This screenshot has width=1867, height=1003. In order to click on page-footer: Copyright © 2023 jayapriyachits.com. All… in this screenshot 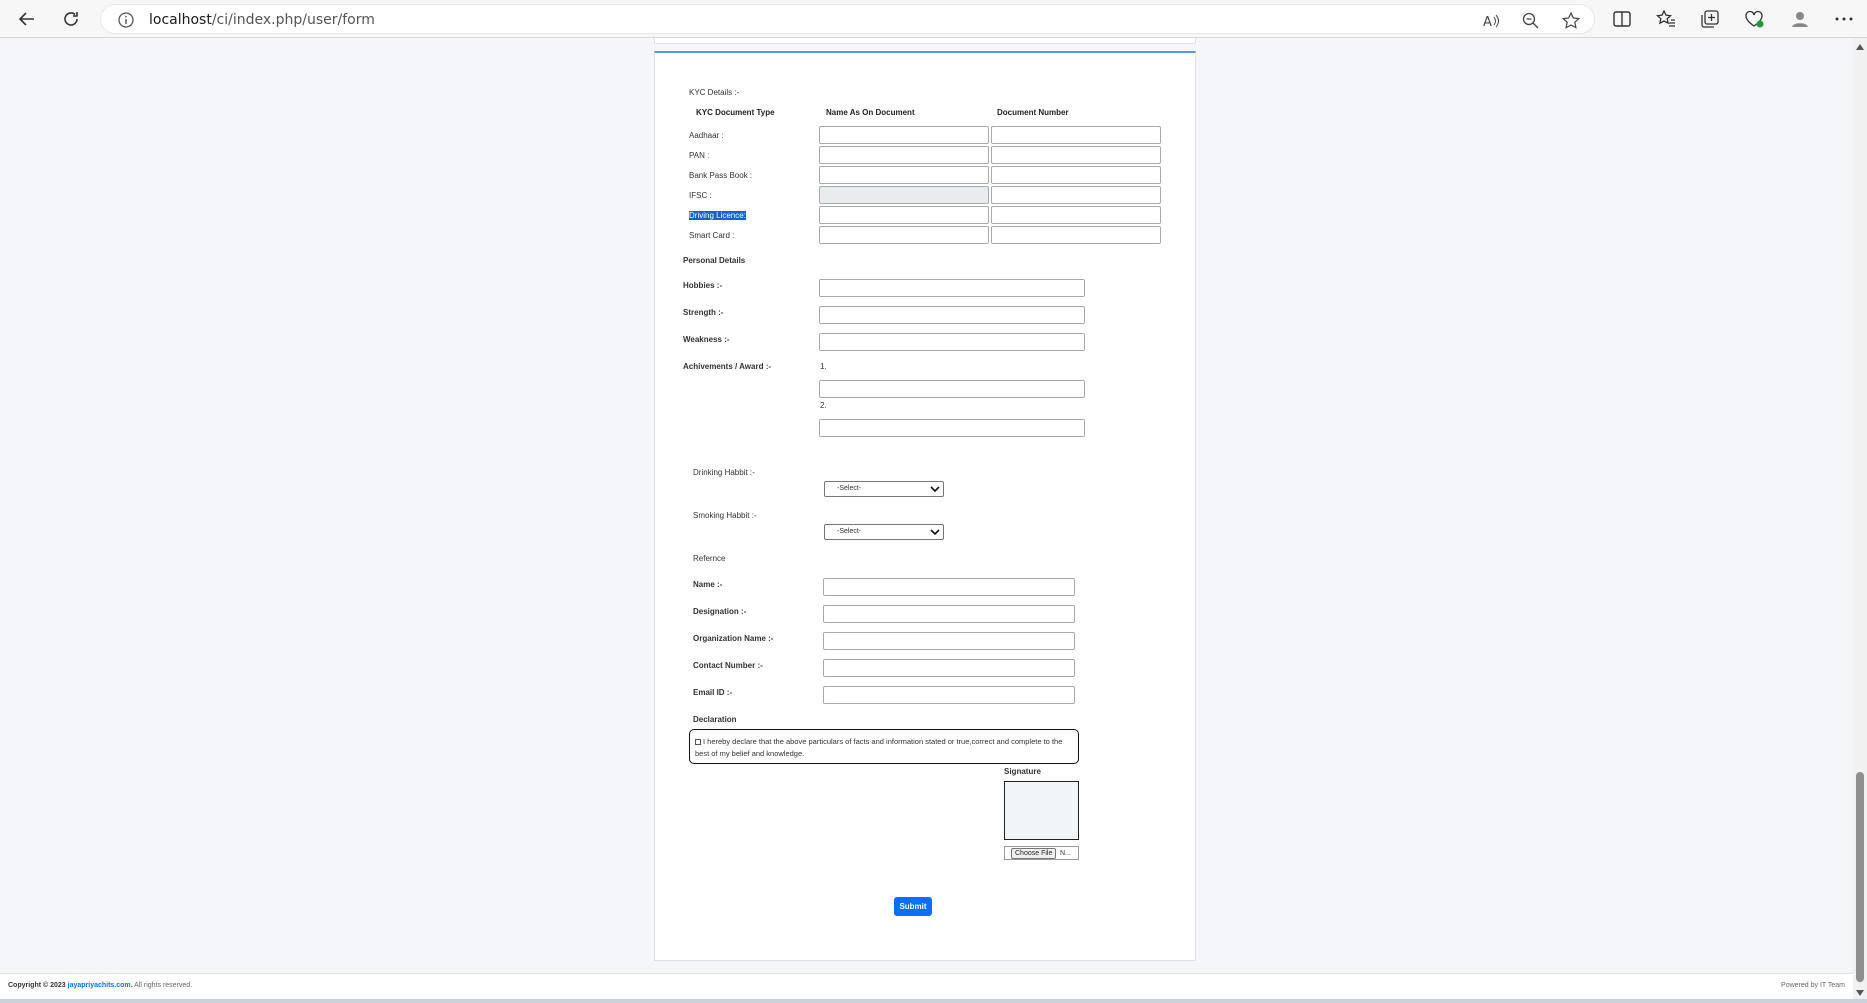, I will do `click(926, 986)`.